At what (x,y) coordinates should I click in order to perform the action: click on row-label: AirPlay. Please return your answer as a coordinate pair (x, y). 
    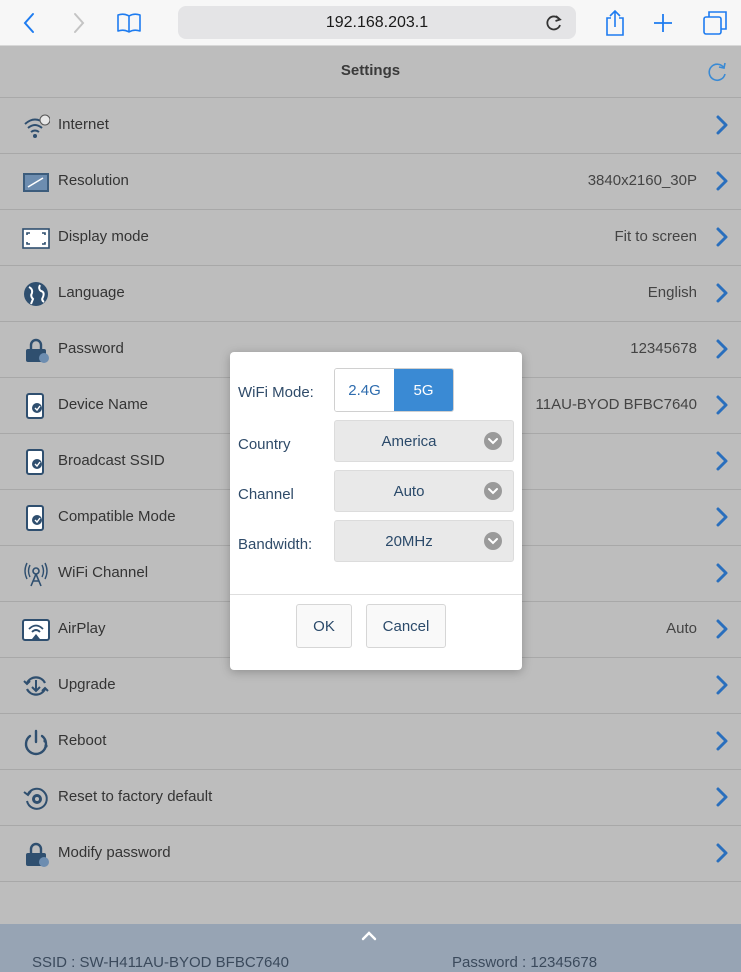
    Looking at the image, I should click on (82, 628).